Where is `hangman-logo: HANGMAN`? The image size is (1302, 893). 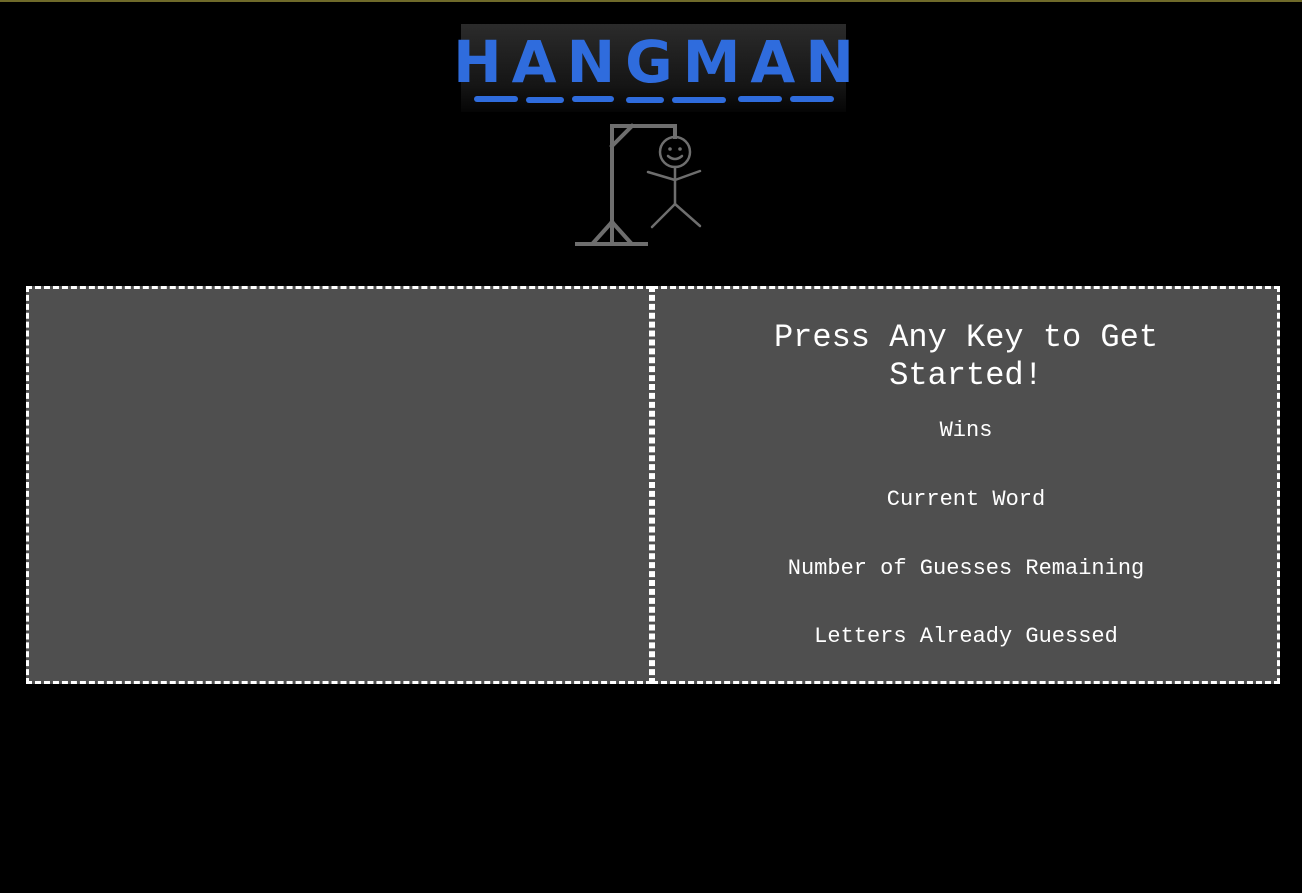 hangman-logo: HANGMAN is located at coordinates (653, 68).